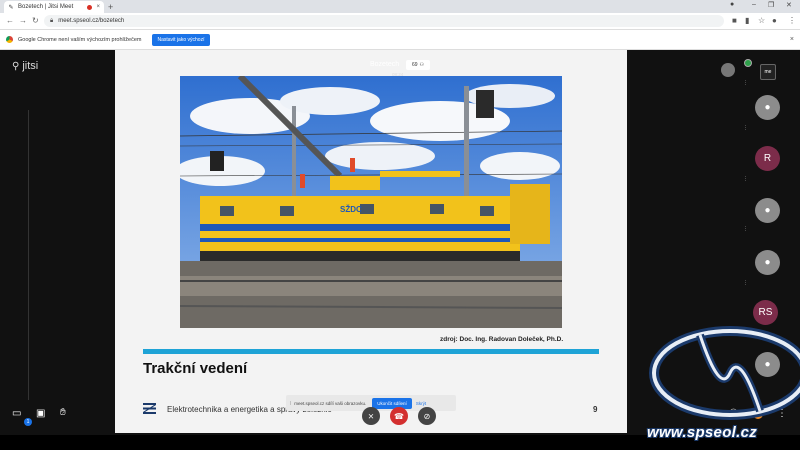  I want to click on browser-tab: ✎ Bozetech | Jitsi Meet ×, so click(54, 7).